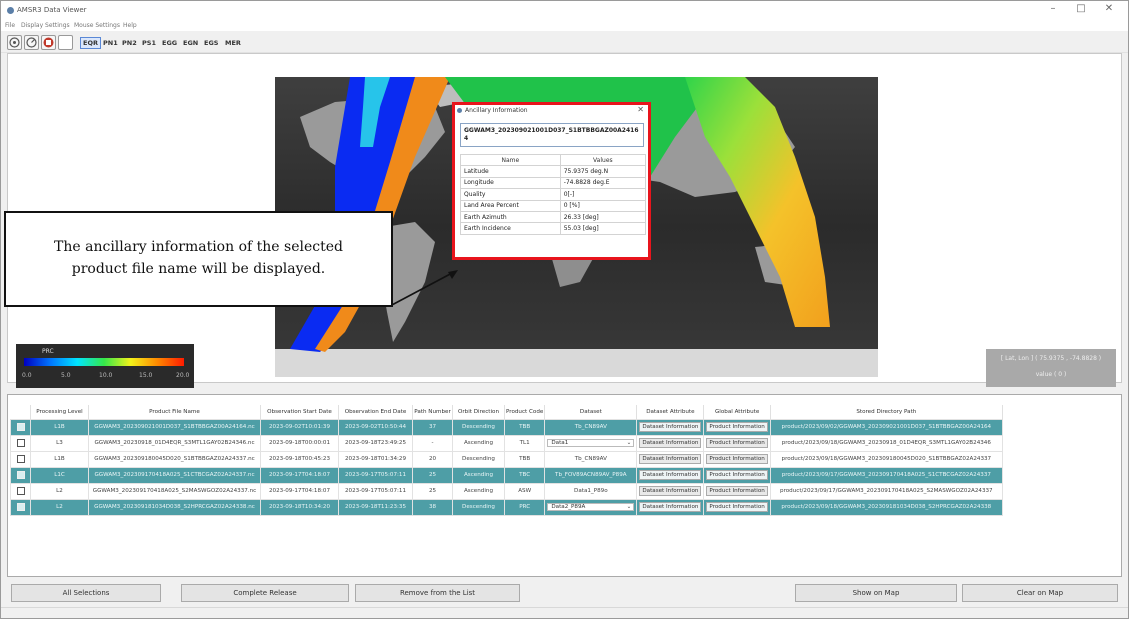  What do you see at coordinates (130, 25) in the screenshot?
I see `menu-help: Help` at bounding box center [130, 25].